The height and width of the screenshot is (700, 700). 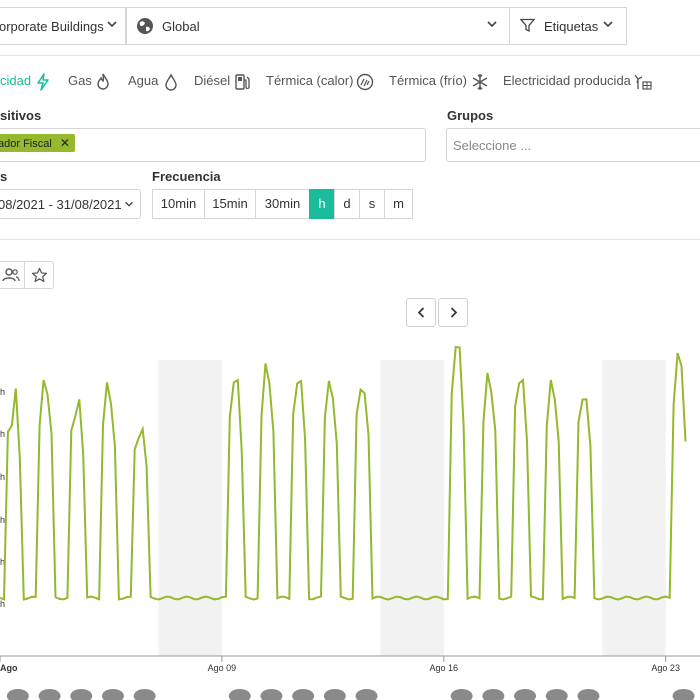 What do you see at coordinates (230, 204) in the screenshot?
I see `freq-15min-button: 15min` at bounding box center [230, 204].